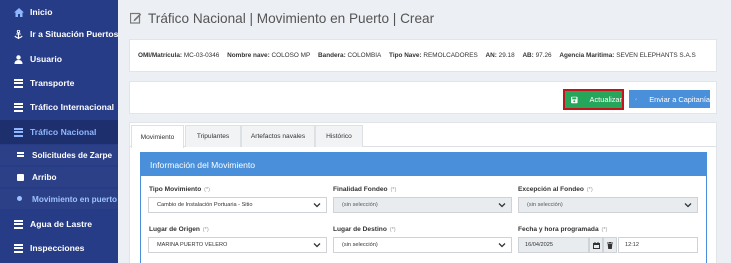 This screenshot has width=731, height=263. I want to click on tab-tripulantes: Tripulantes, so click(213, 136).